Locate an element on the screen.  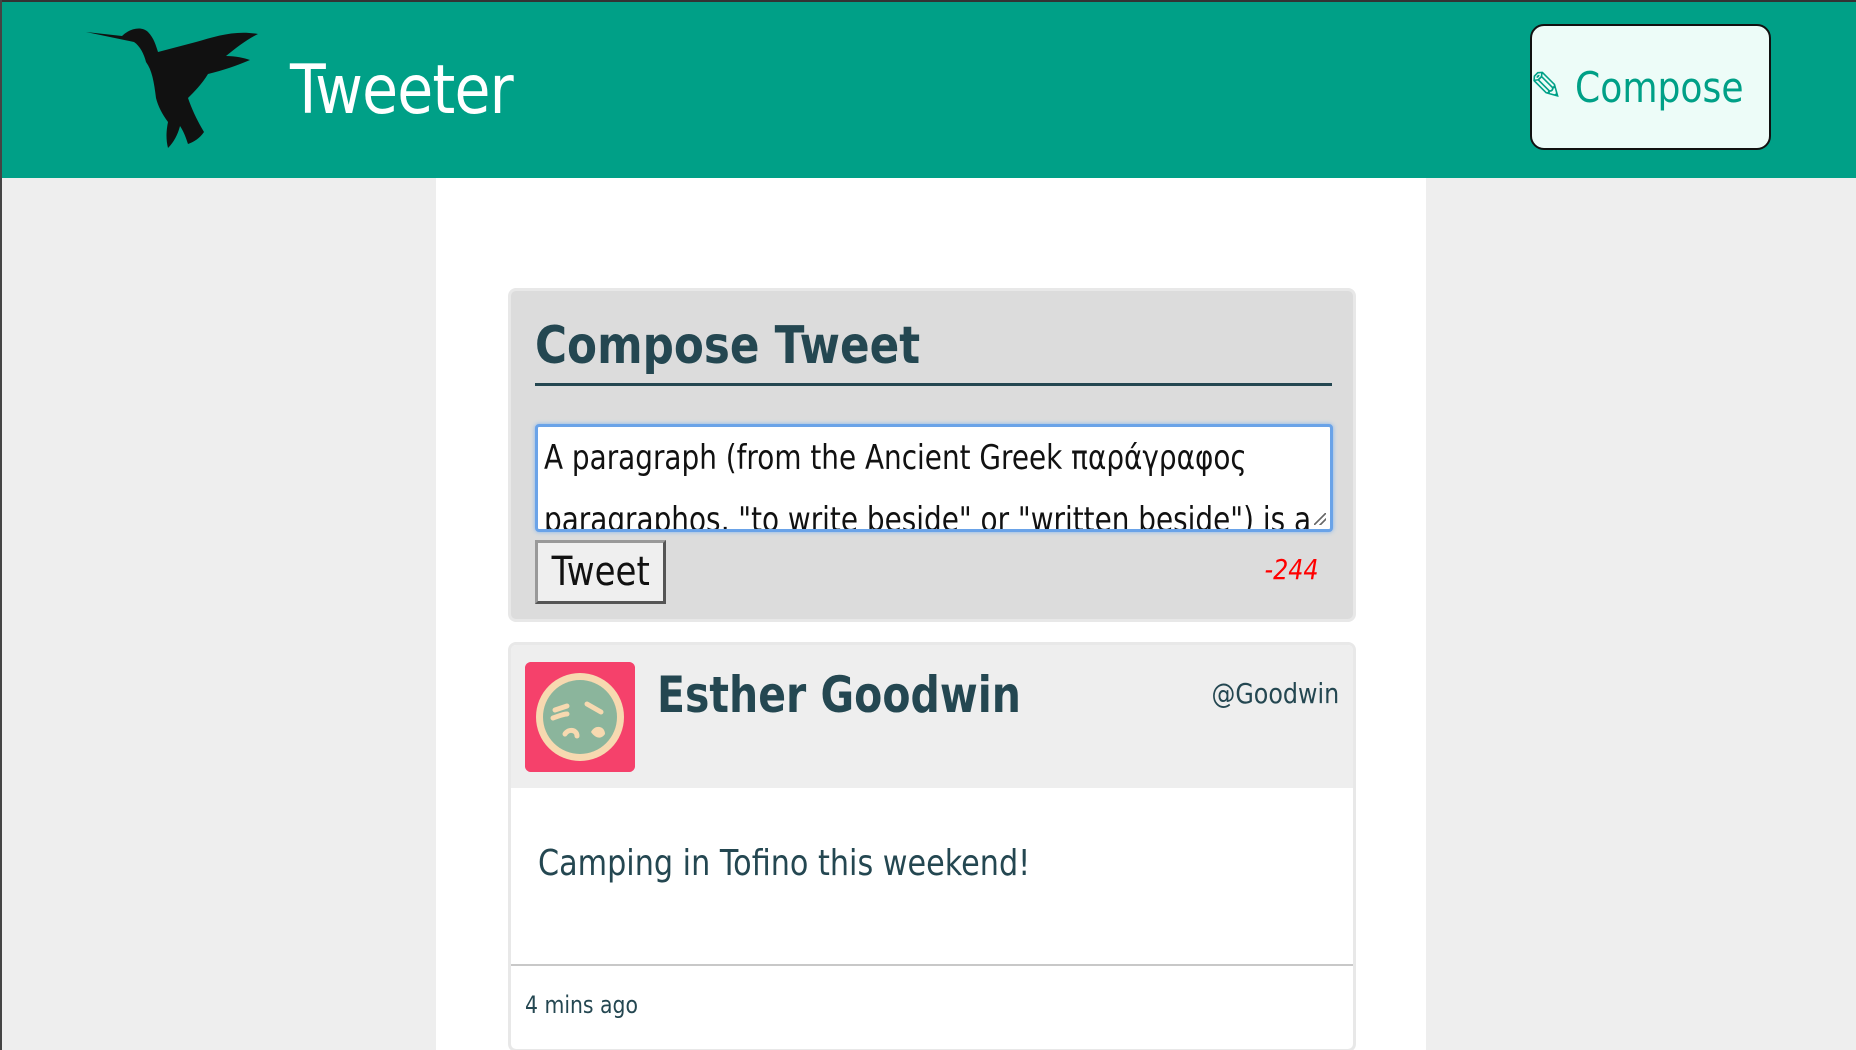
pencil-icon: ✎ is located at coordinates (1546, 87).